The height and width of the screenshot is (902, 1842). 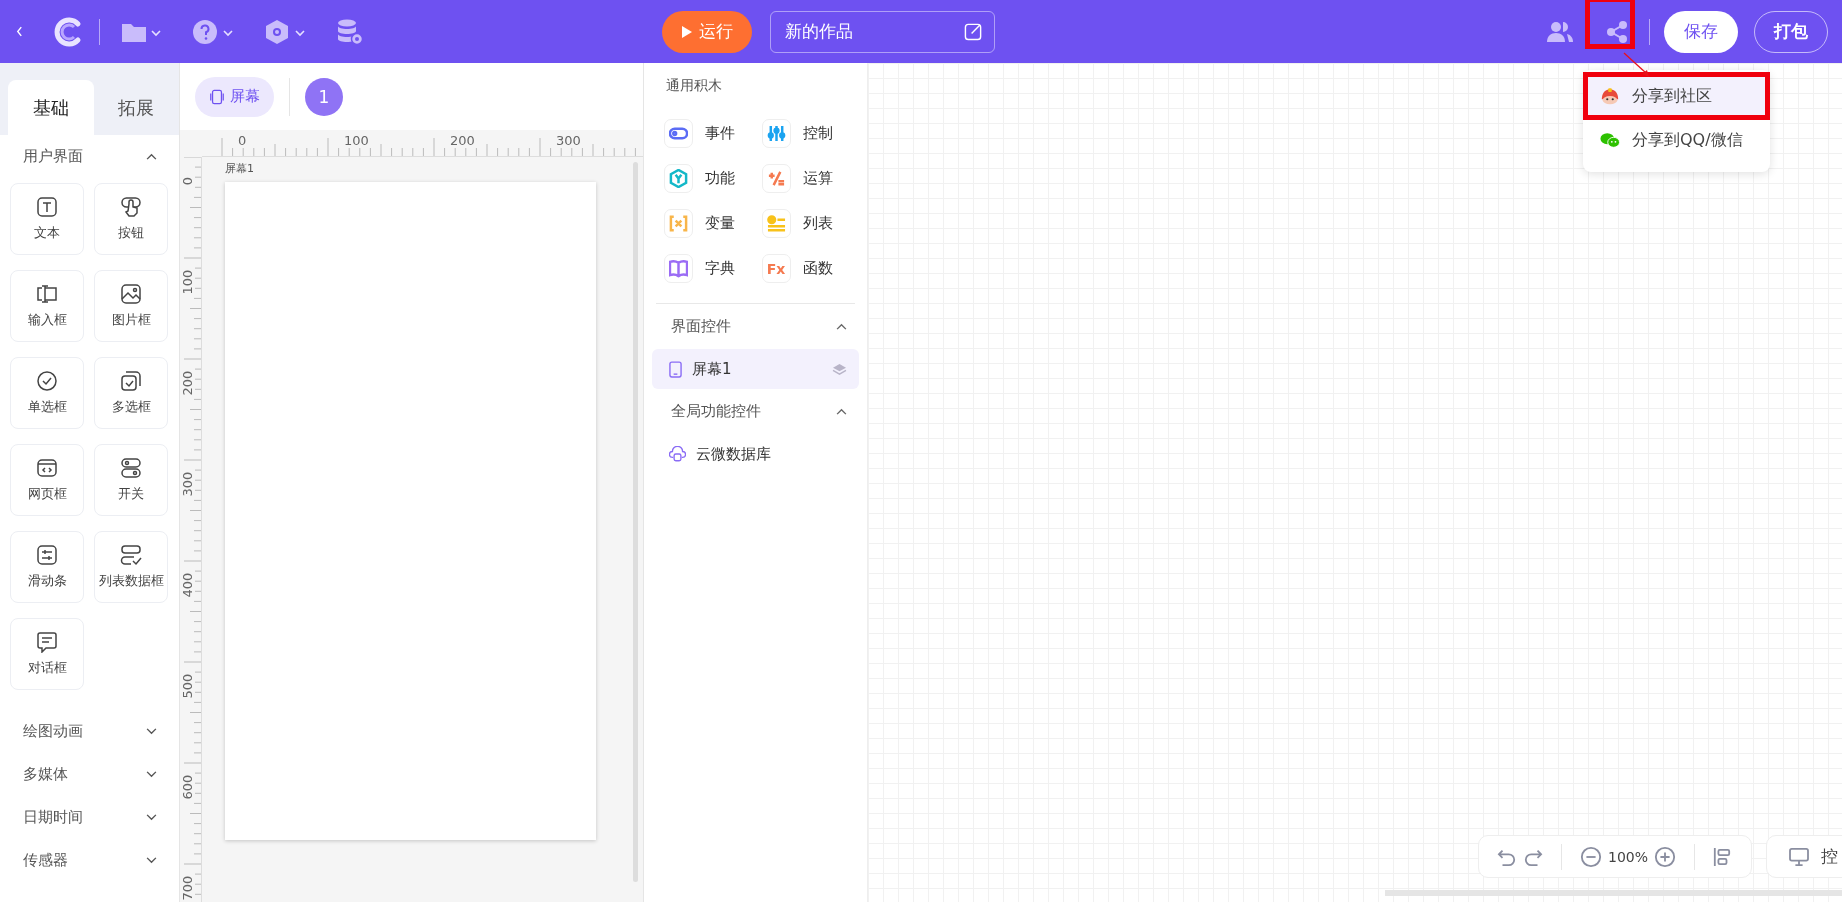 What do you see at coordinates (810, 178) in the screenshot?
I see `block-category: 运算` at bounding box center [810, 178].